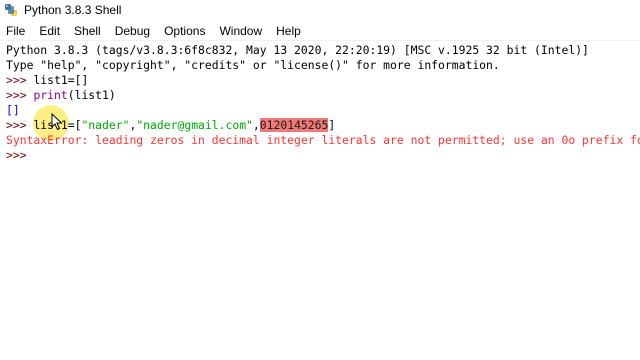  What do you see at coordinates (11, 10) in the screenshot?
I see `python-idle-icon` at bounding box center [11, 10].